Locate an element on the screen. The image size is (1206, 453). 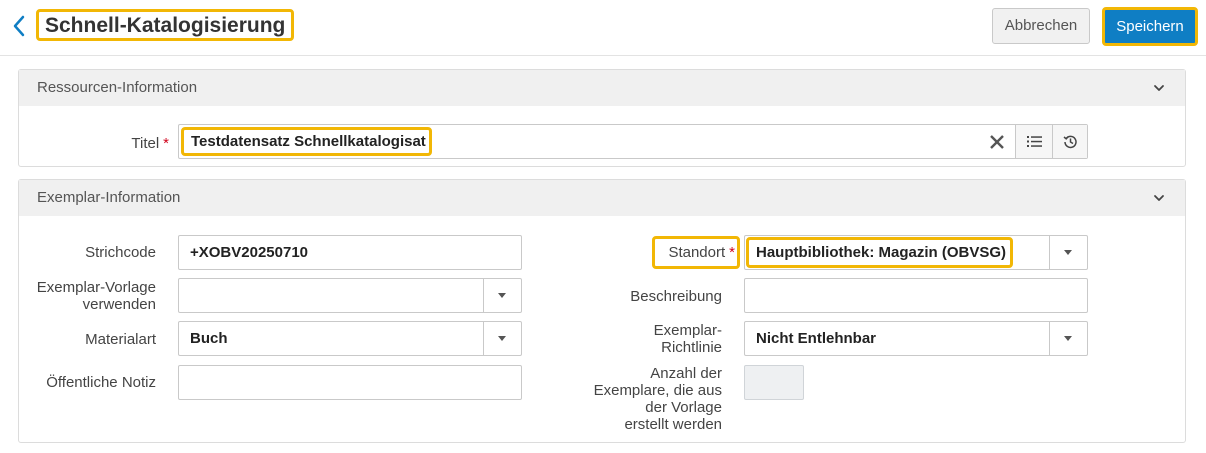
location-select: Hauptbibliothek: Magazin (OBVSG) is located at coordinates (916, 252).